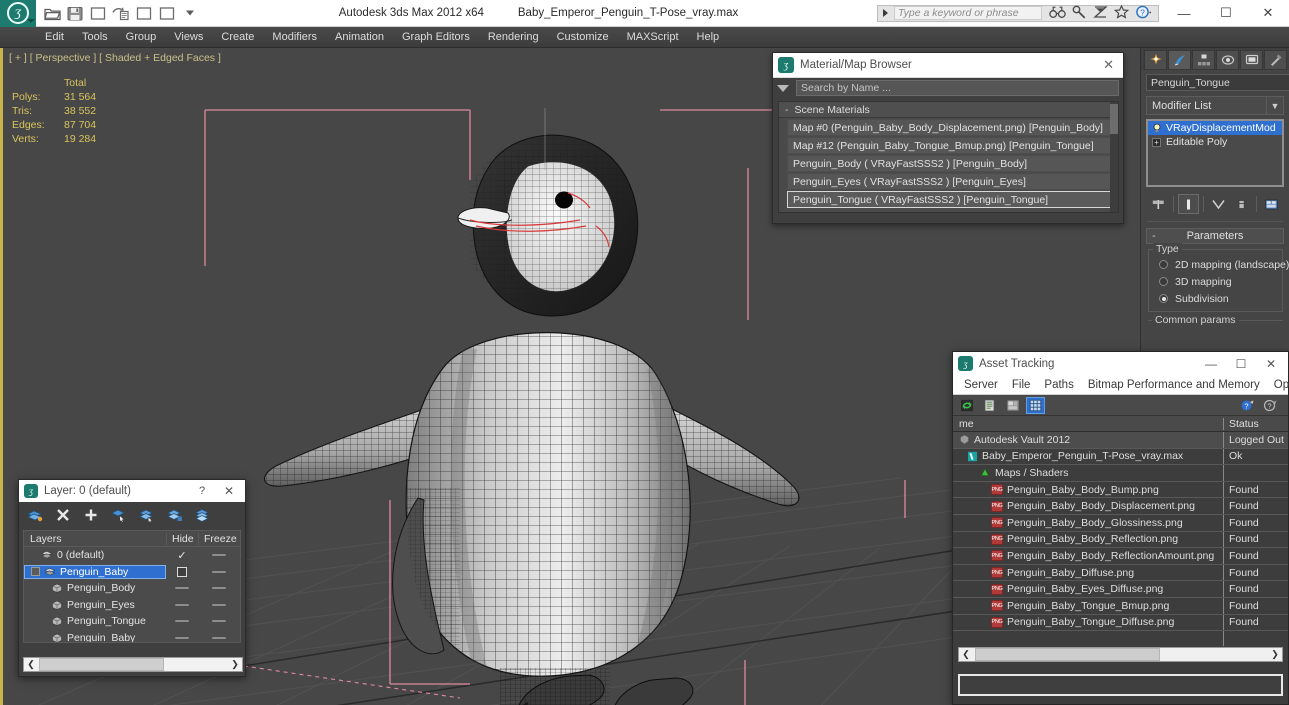 This screenshot has width=1289, height=705. Describe the element at coordinates (513, 37) in the screenshot. I see `menu-item-rendering: Rendering` at that location.